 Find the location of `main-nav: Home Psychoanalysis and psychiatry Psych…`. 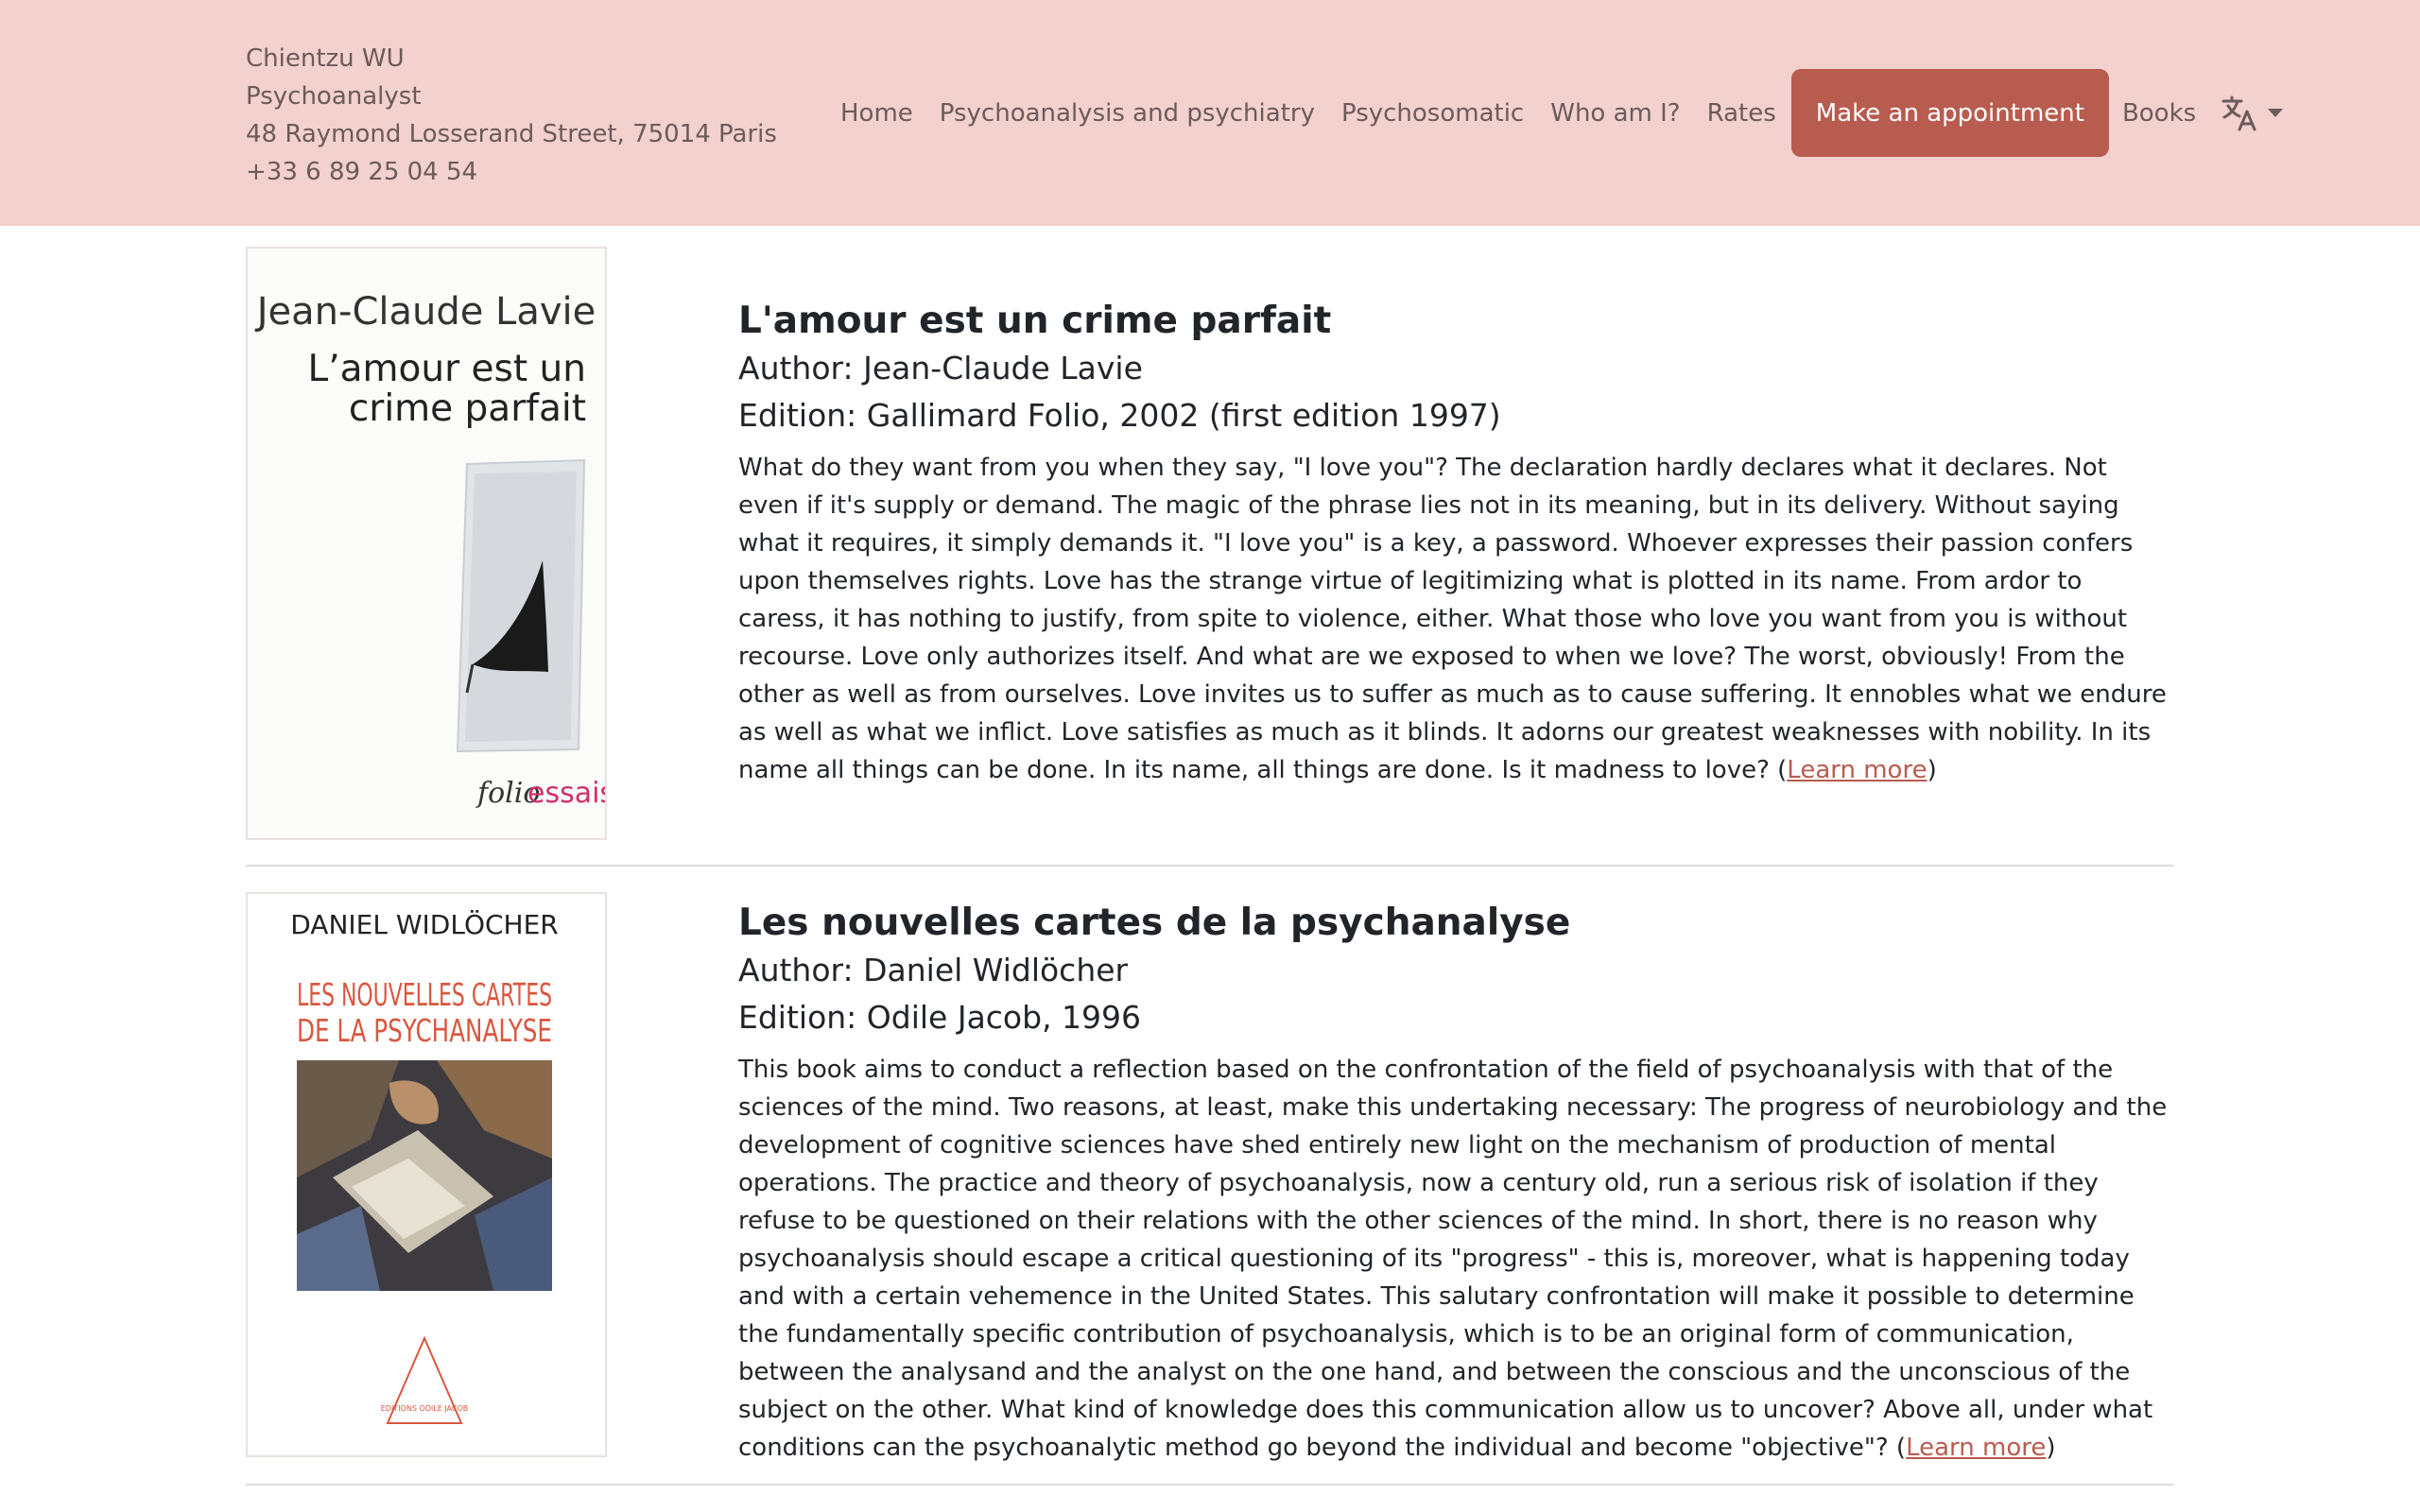

main-nav: Home Psychoanalysis and psychiatry Psych… is located at coordinates (1555, 113).